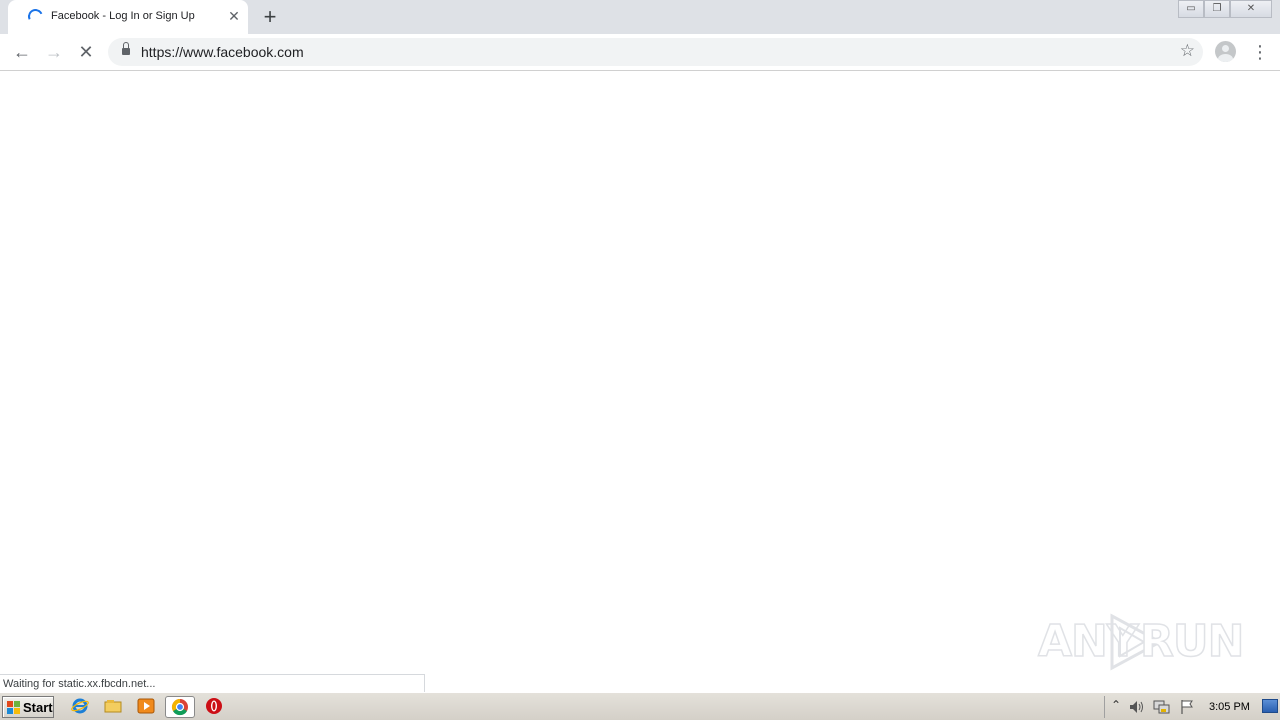 The height and width of the screenshot is (721, 1280). I want to click on tab-strip: Facebook - Log In or Sign Up ✕ + ▭ ❐ ✕, so click(640, 17).